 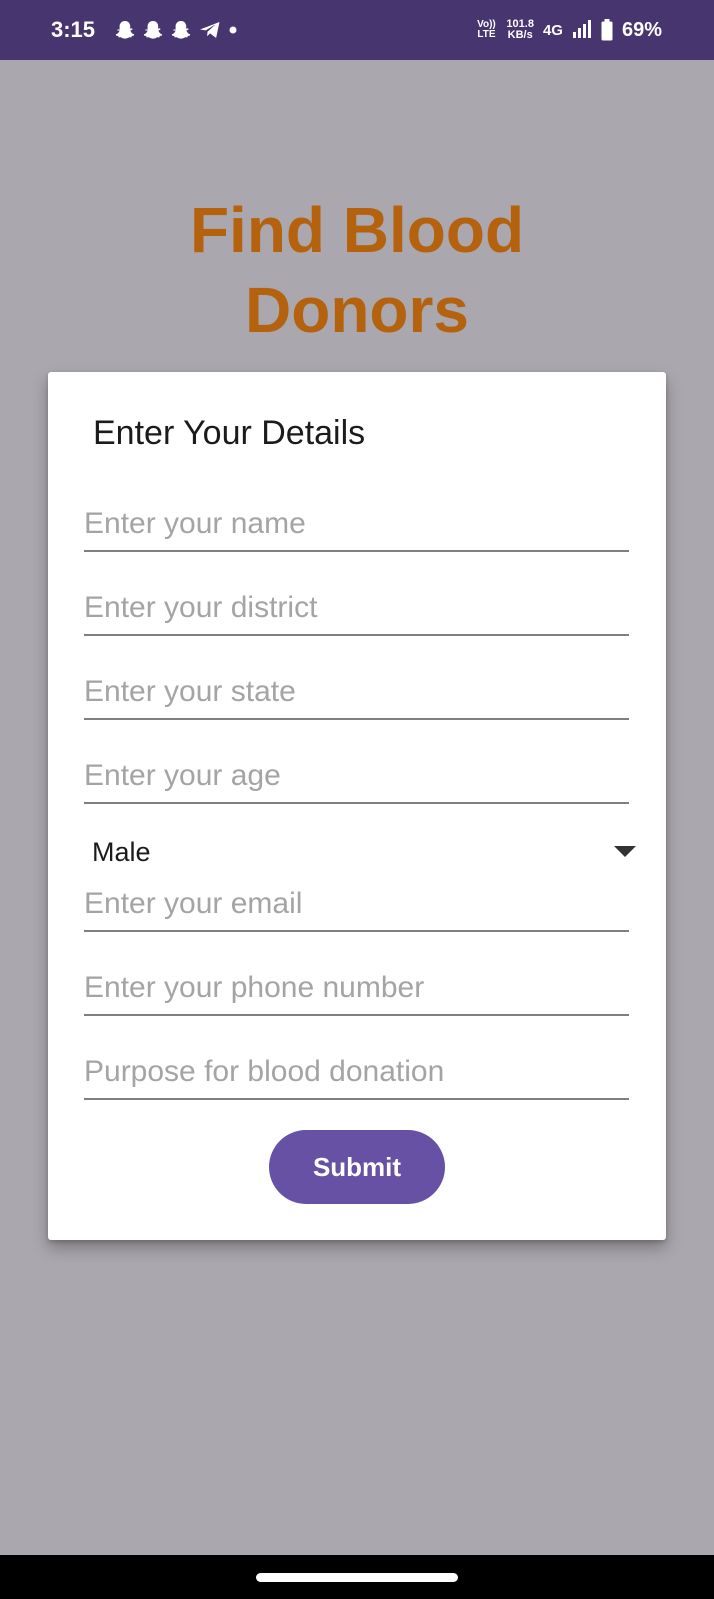 What do you see at coordinates (356, 695) in the screenshot?
I see `state-input` at bounding box center [356, 695].